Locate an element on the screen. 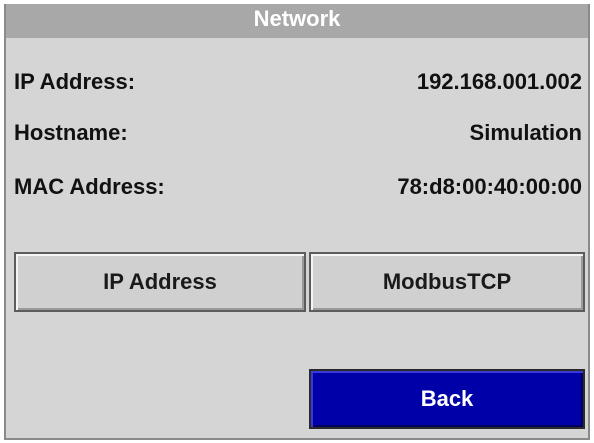 The height and width of the screenshot is (443, 594). back-button: Back is located at coordinates (447, 399).